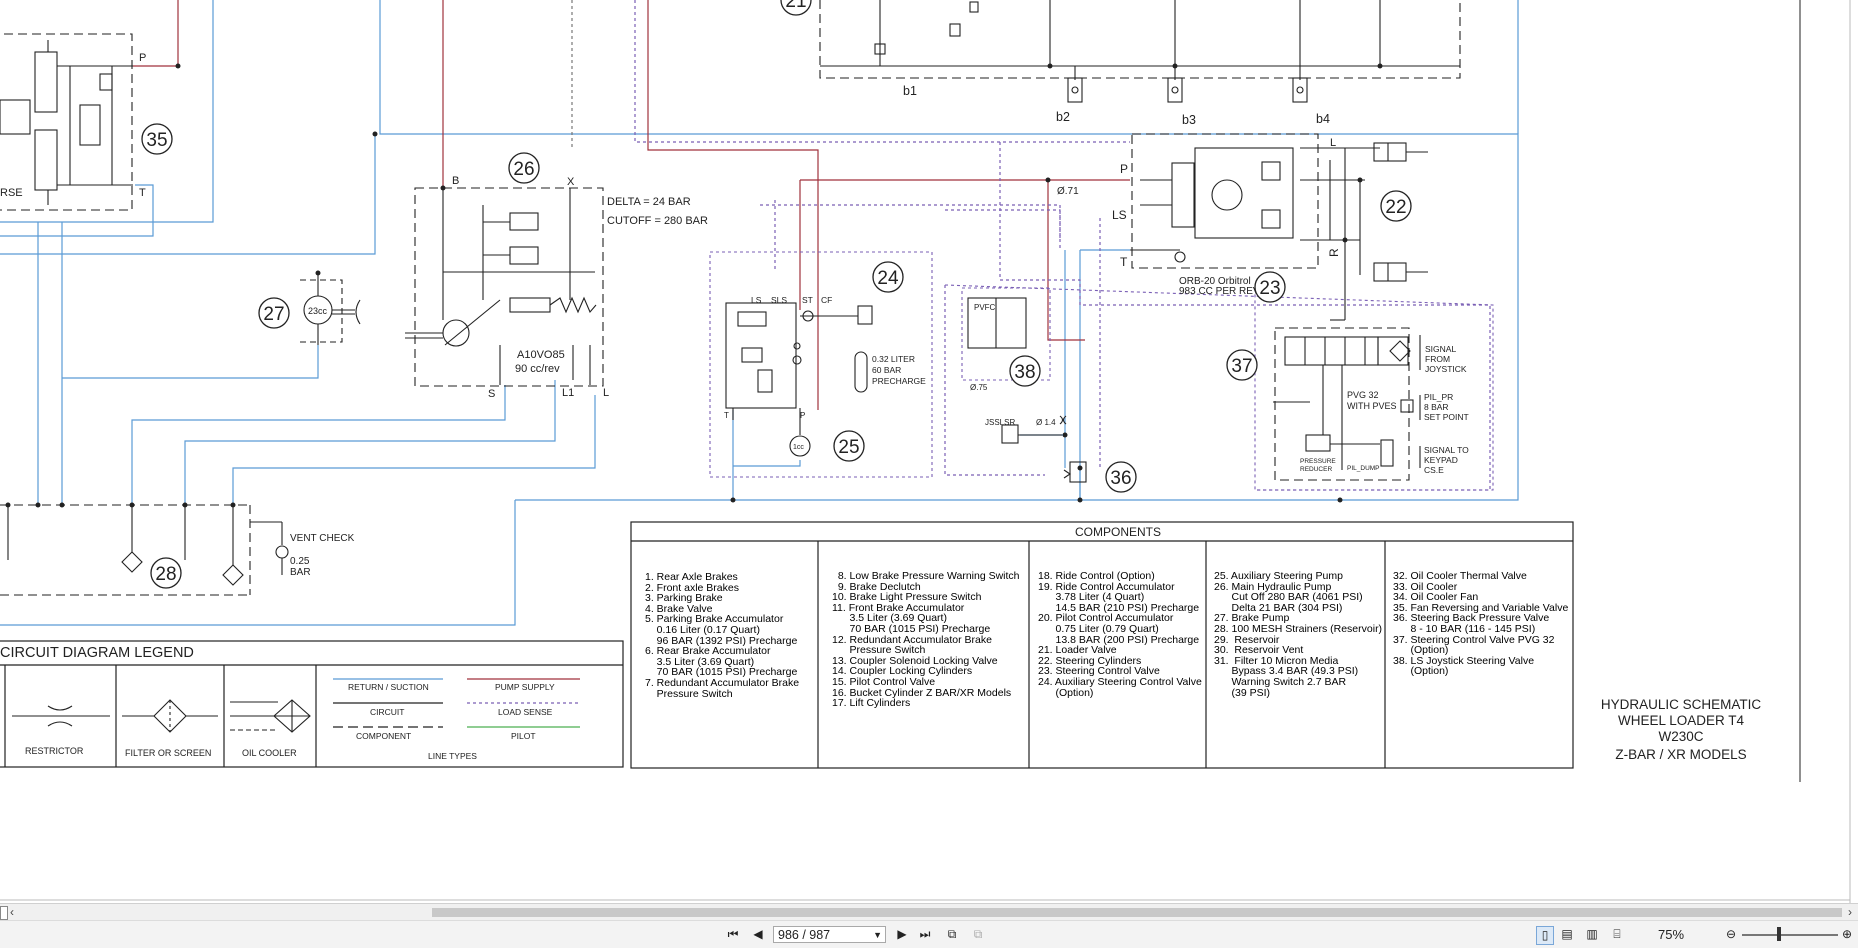 The image size is (1858, 948). I want to click on linetype-load-sense: LOAD SENSE, so click(525, 712).